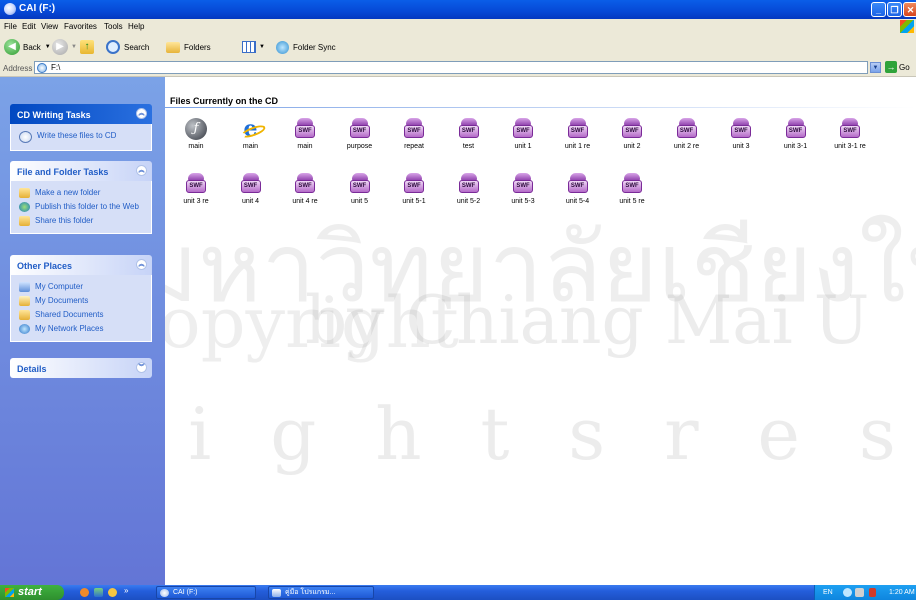  What do you see at coordinates (359, 201) in the screenshot?
I see `file-name: unit 5` at bounding box center [359, 201].